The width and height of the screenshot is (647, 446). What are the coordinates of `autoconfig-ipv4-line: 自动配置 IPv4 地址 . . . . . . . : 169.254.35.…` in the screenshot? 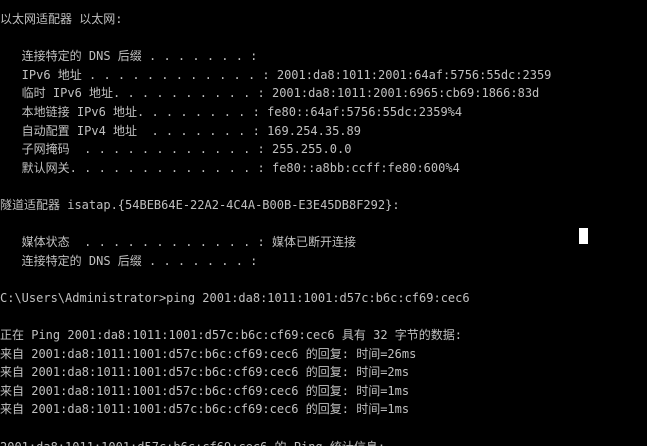 It's located at (180, 130).